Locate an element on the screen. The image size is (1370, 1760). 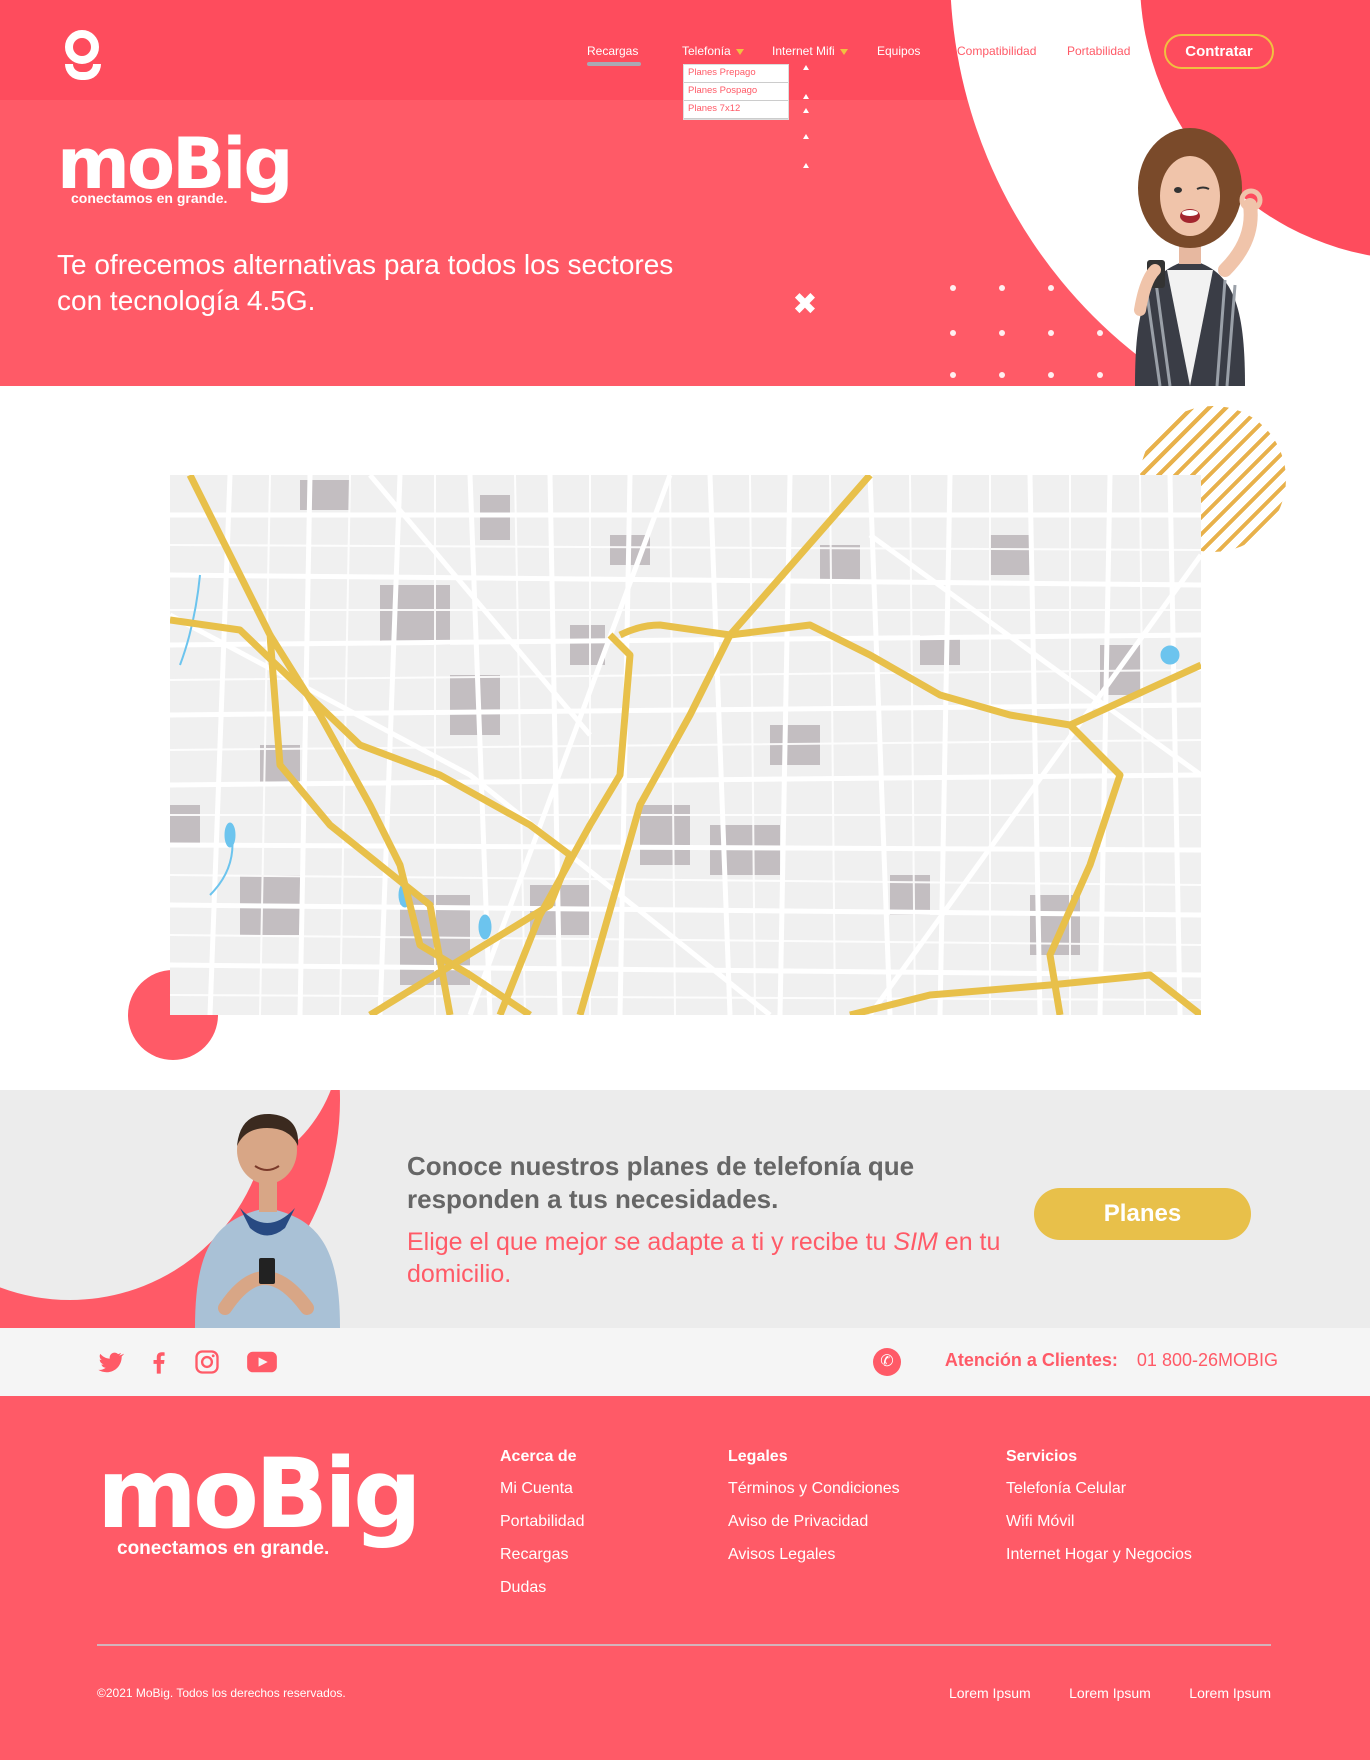
nav-telefonia: Telefonía is located at coordinates (713, 51).